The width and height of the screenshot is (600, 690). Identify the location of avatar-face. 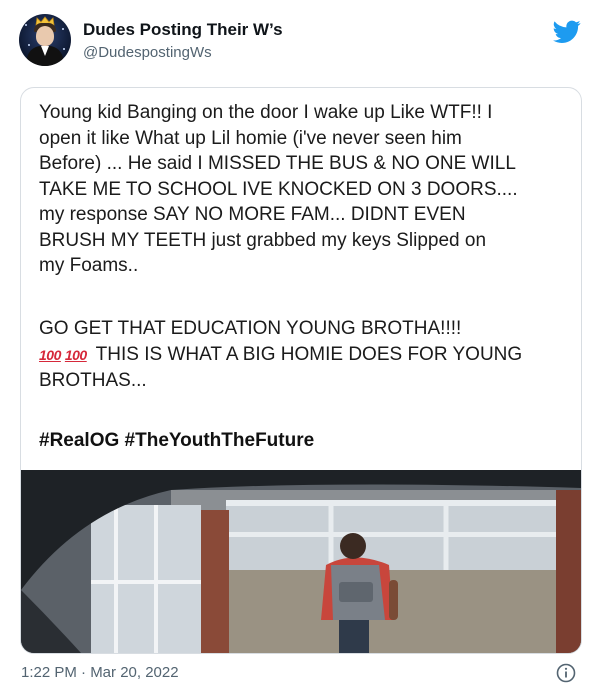
(45, 36).